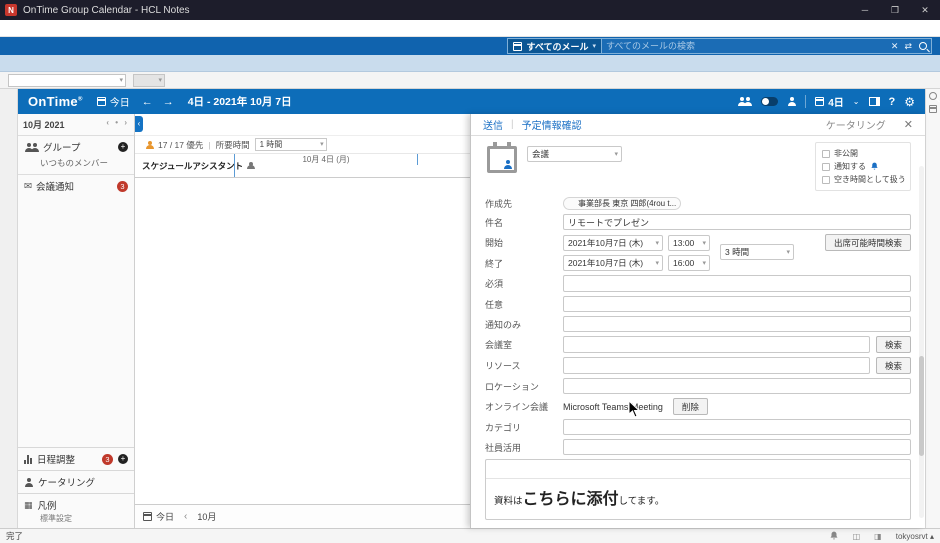  Describe the element at coordinates (28, 504) in the screenshot. I see `legend-icon: ▦` at that location.